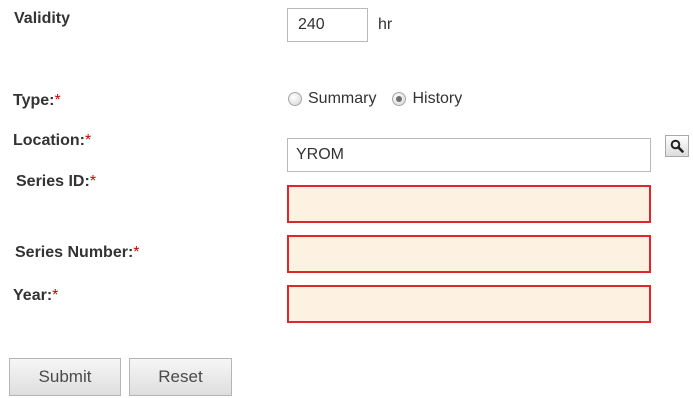 The image size is (693, 398). What do you see at coordinates (437, 99) in the screenshot?
I see `radio-history-label: History` at bounding box center [437, 99].